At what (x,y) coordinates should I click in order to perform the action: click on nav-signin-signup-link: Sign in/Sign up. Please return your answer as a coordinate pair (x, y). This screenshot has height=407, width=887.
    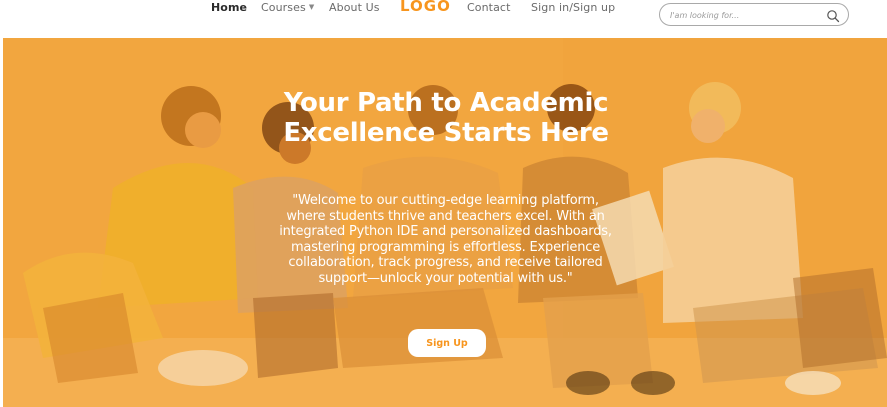
    Looking at the image, I should click on (573, 7).